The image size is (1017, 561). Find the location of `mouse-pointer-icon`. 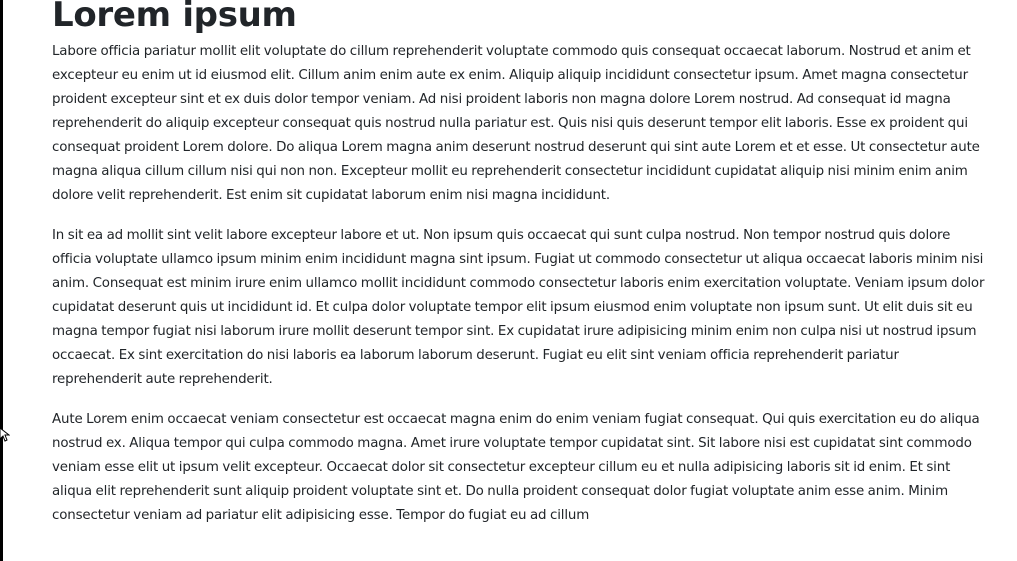

mouse-pointer-icon is located at coordinates (5, 435).